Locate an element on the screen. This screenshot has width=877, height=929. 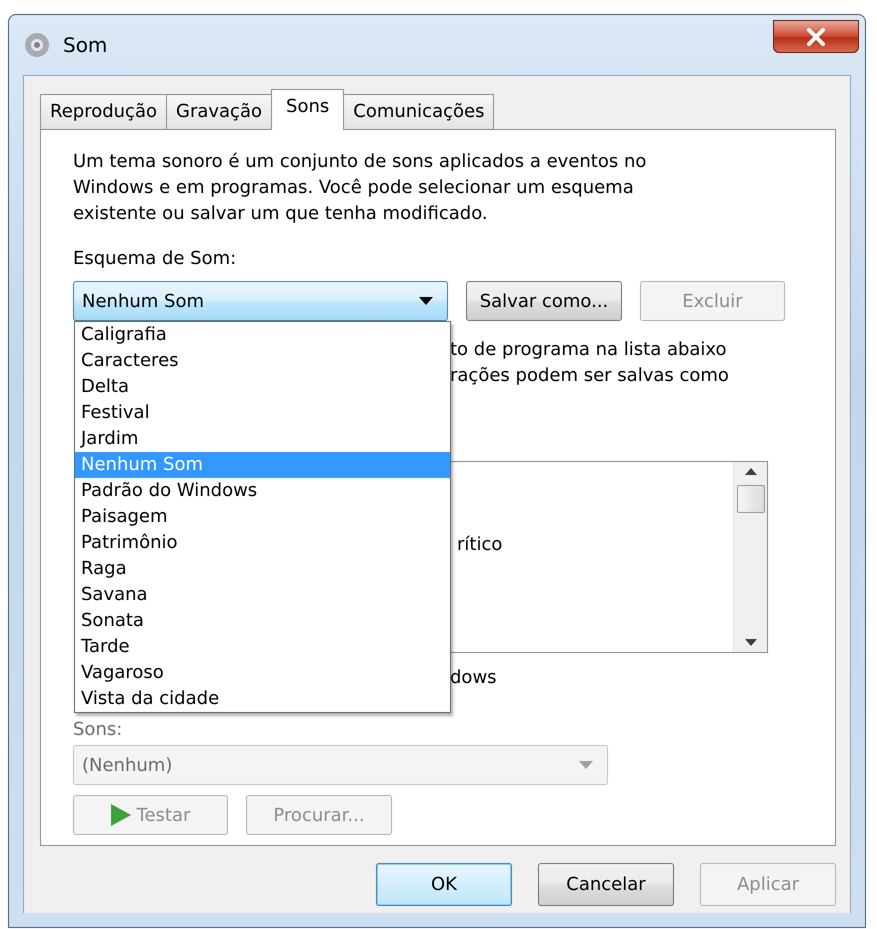
play-icon is located at coordinates (120, 815).